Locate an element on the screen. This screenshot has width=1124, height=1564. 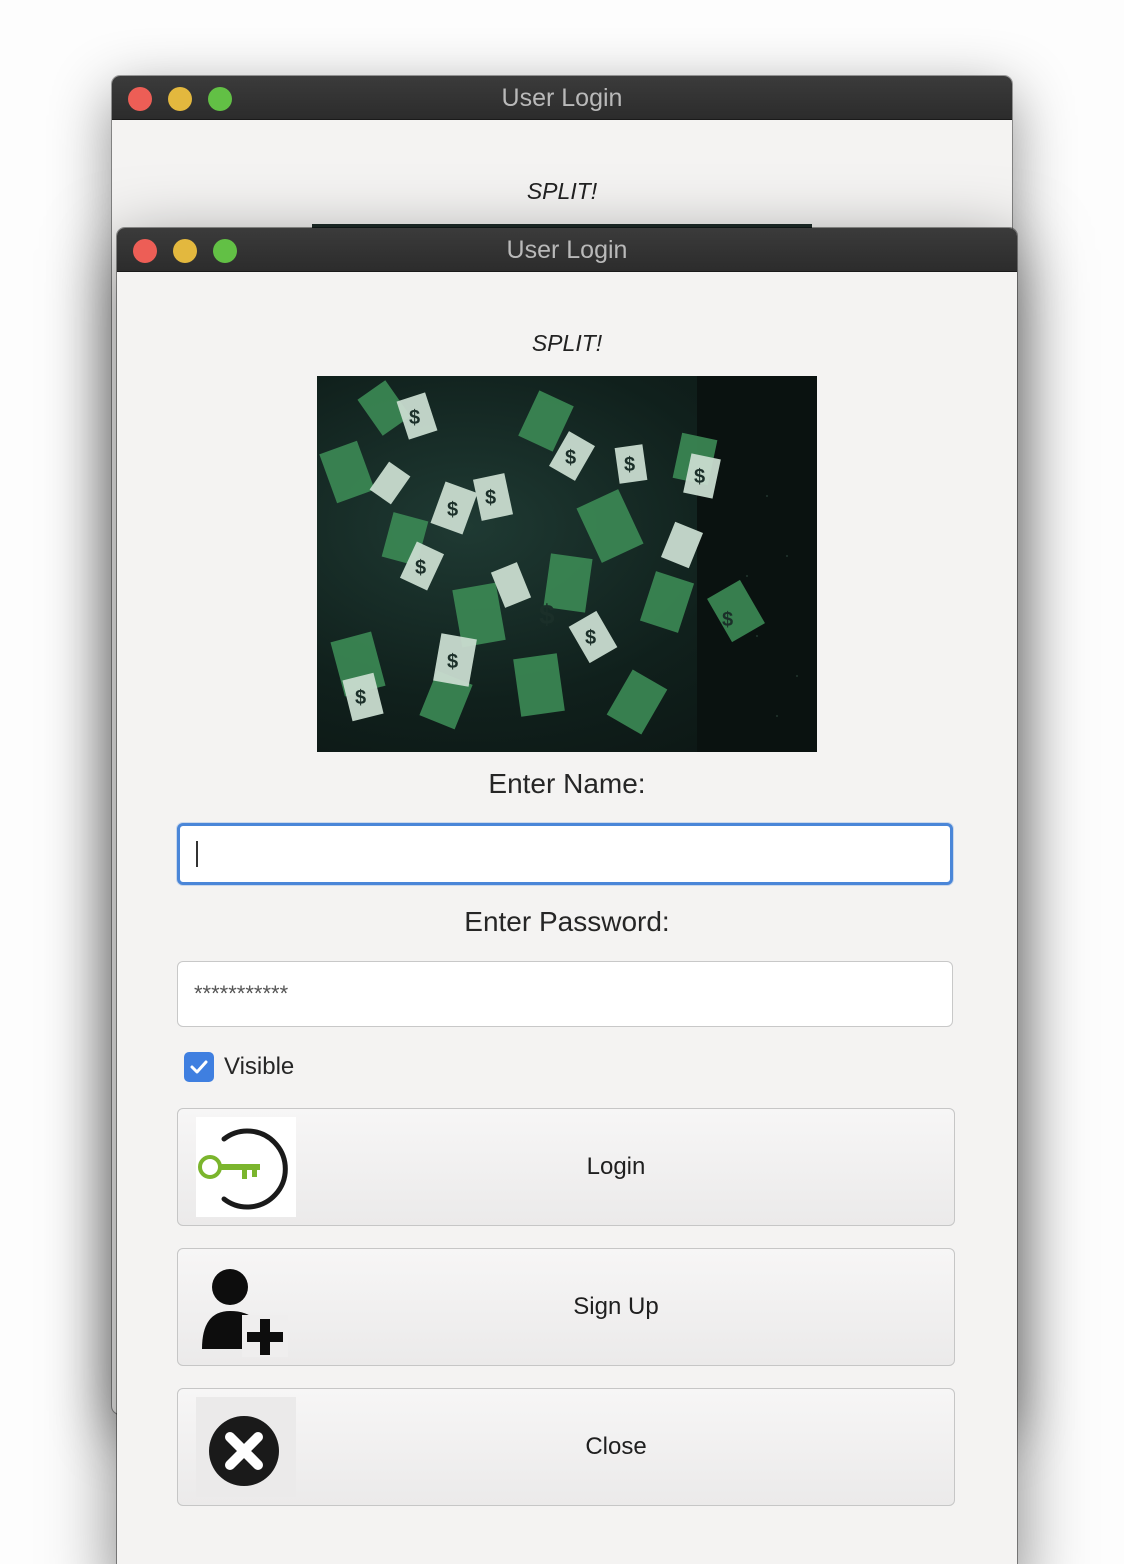
name-input is located at coordinates (565, 854).